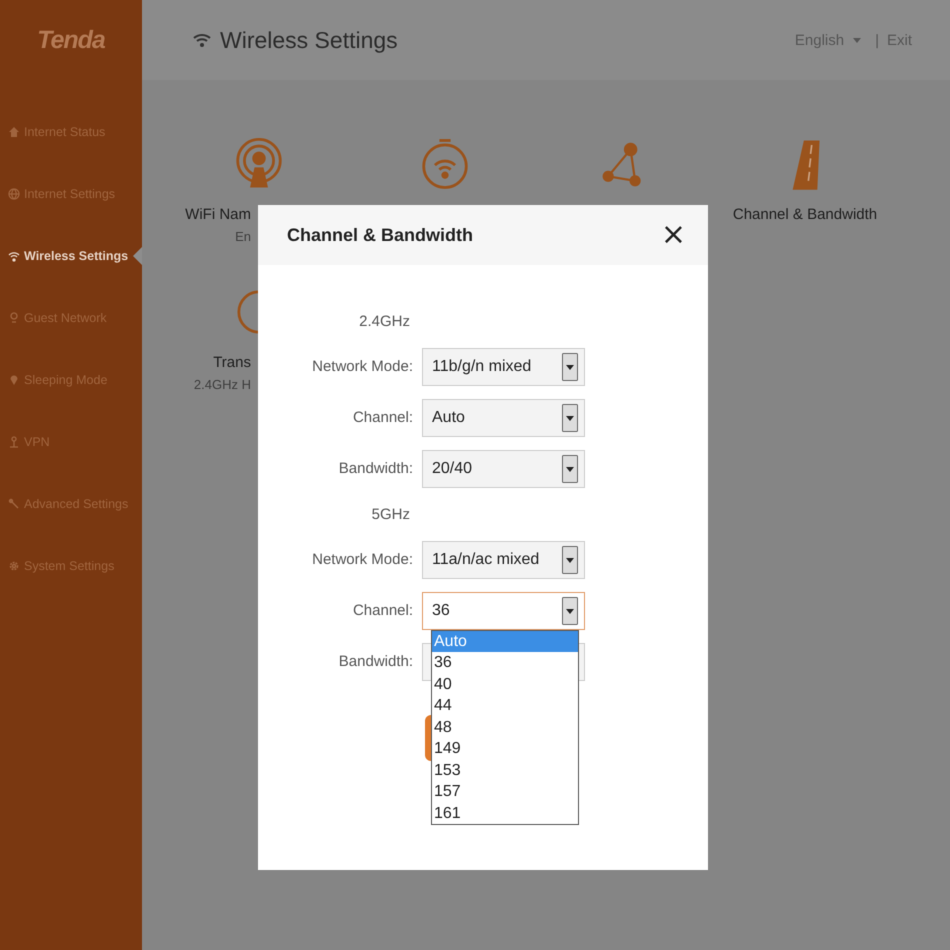 This screenshot has height=950, width=950. What do you see at coordinates (857, 40) in the screenshot?
I see `caret-icon` at bounding box center [857, 40].